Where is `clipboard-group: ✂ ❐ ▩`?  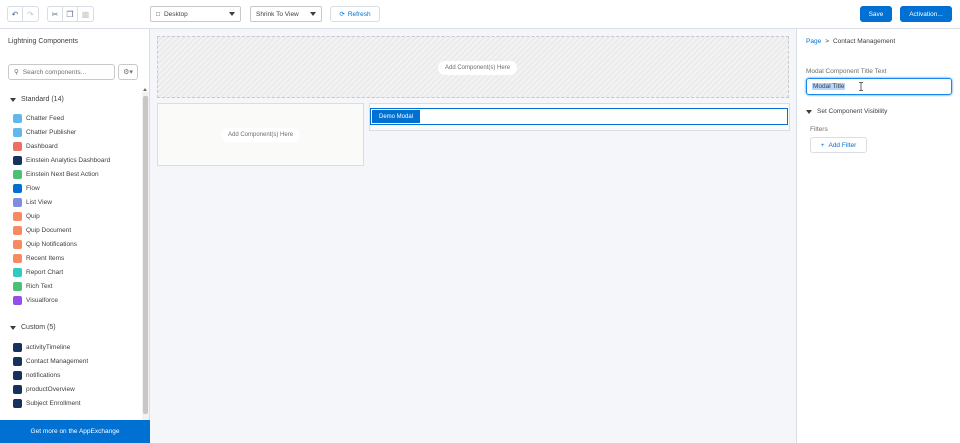
clipboard-group: ✂ ❐ ▩ is located at coordinates (70, 14).